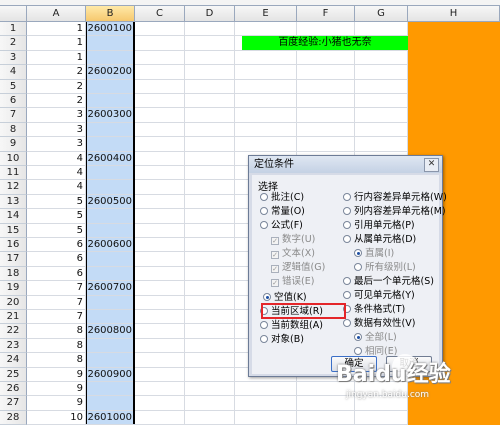  I want to click on row-header: 10, so click(13, 158).